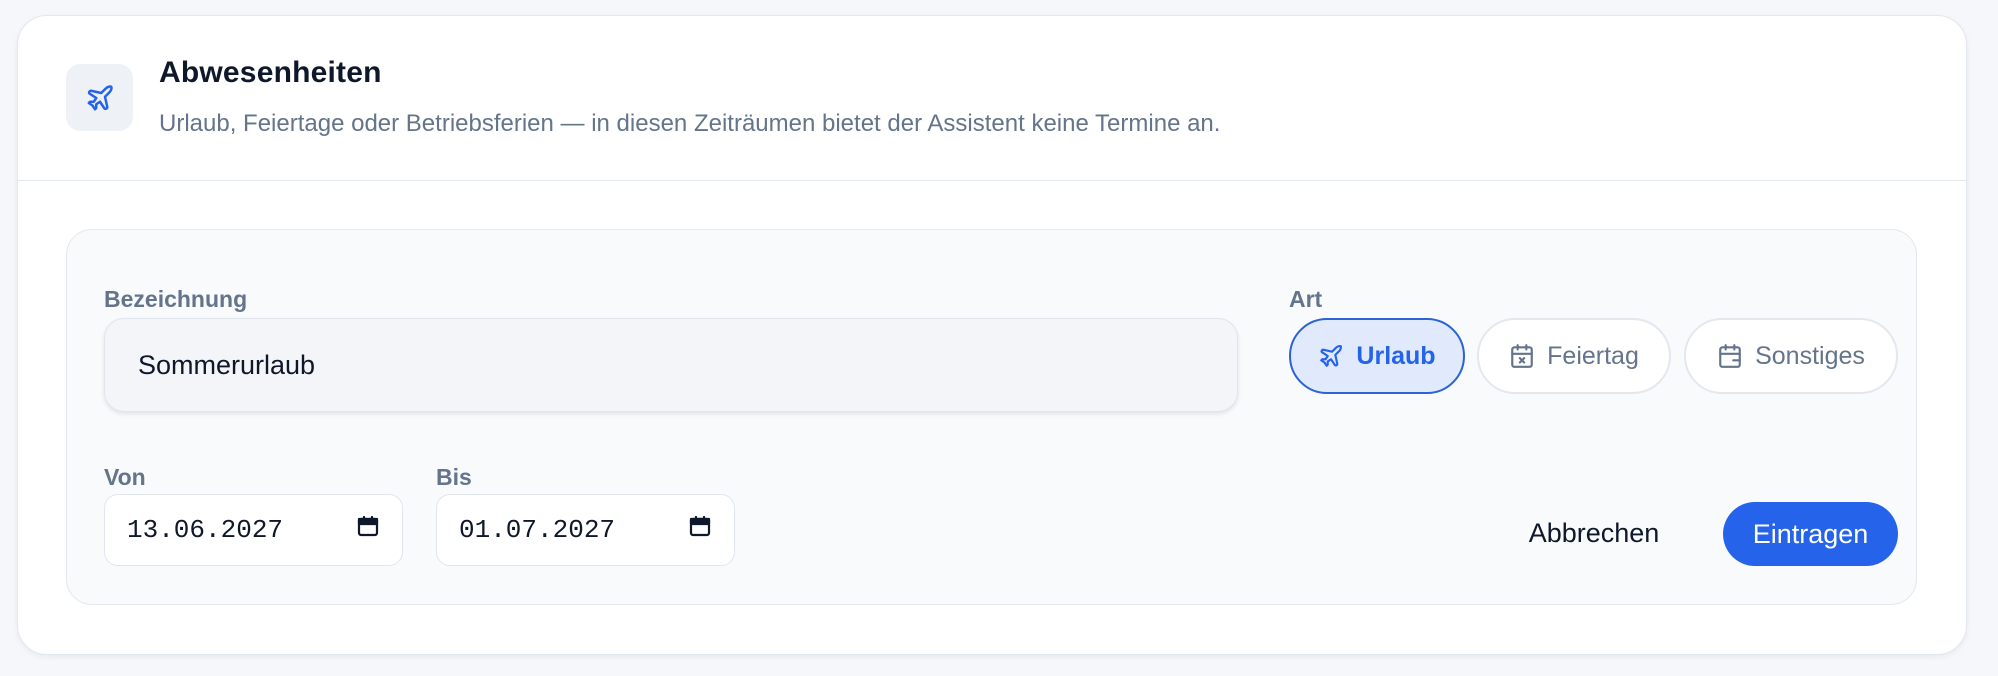  I want to click on to-date-input: 01.07.2027, so click(585, 530).